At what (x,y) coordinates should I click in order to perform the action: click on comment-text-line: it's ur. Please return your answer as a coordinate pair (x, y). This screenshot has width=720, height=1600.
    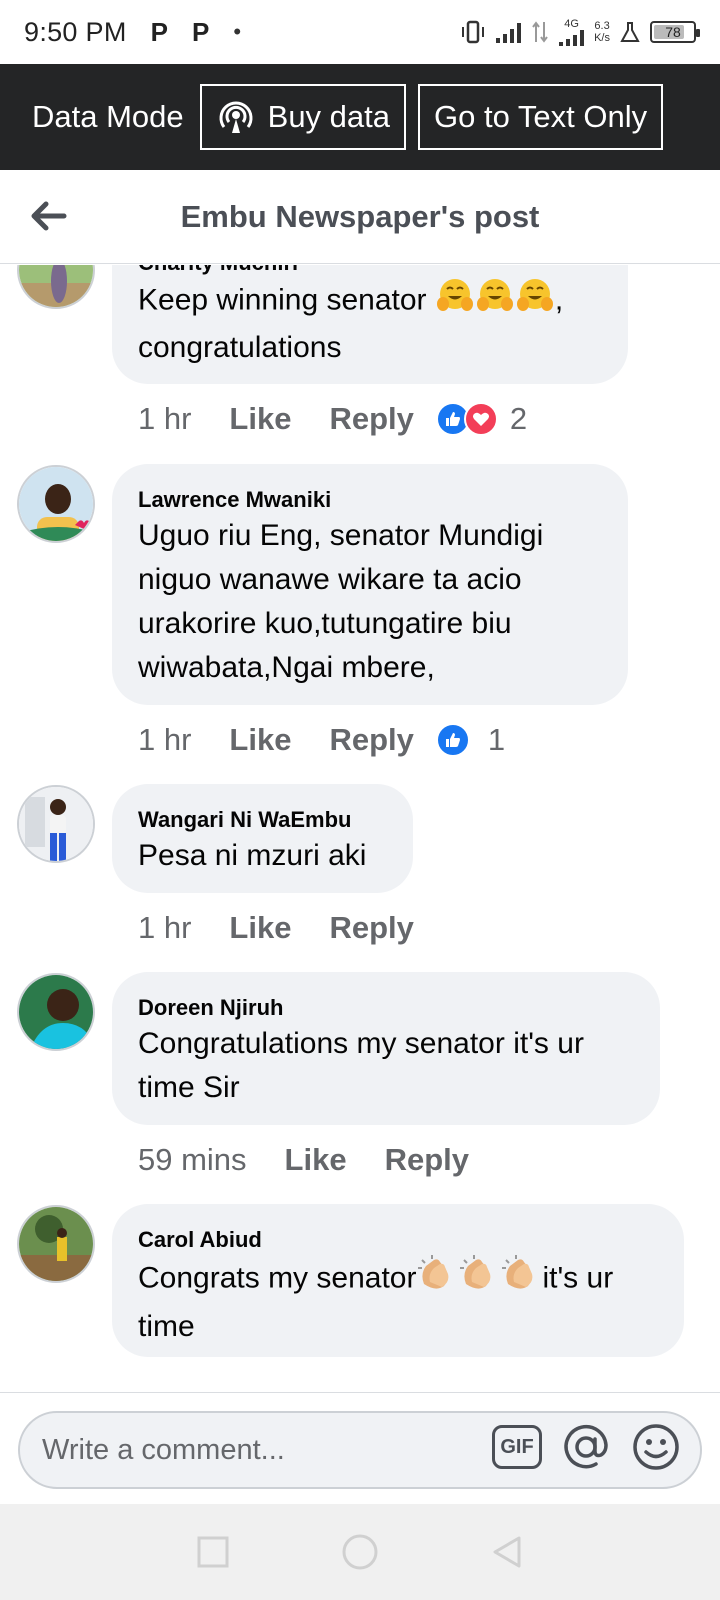
    Looking at the image, I should click on (578, 1278).